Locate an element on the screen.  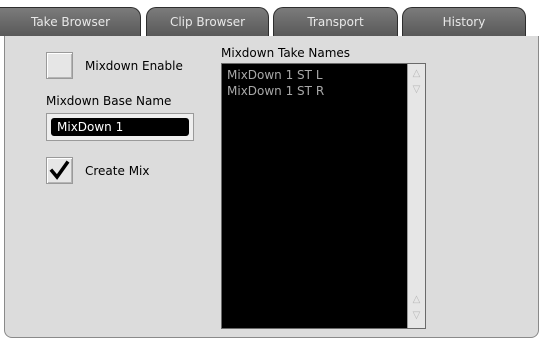
tab-transport: Transport is located at coordinates (335, 21).